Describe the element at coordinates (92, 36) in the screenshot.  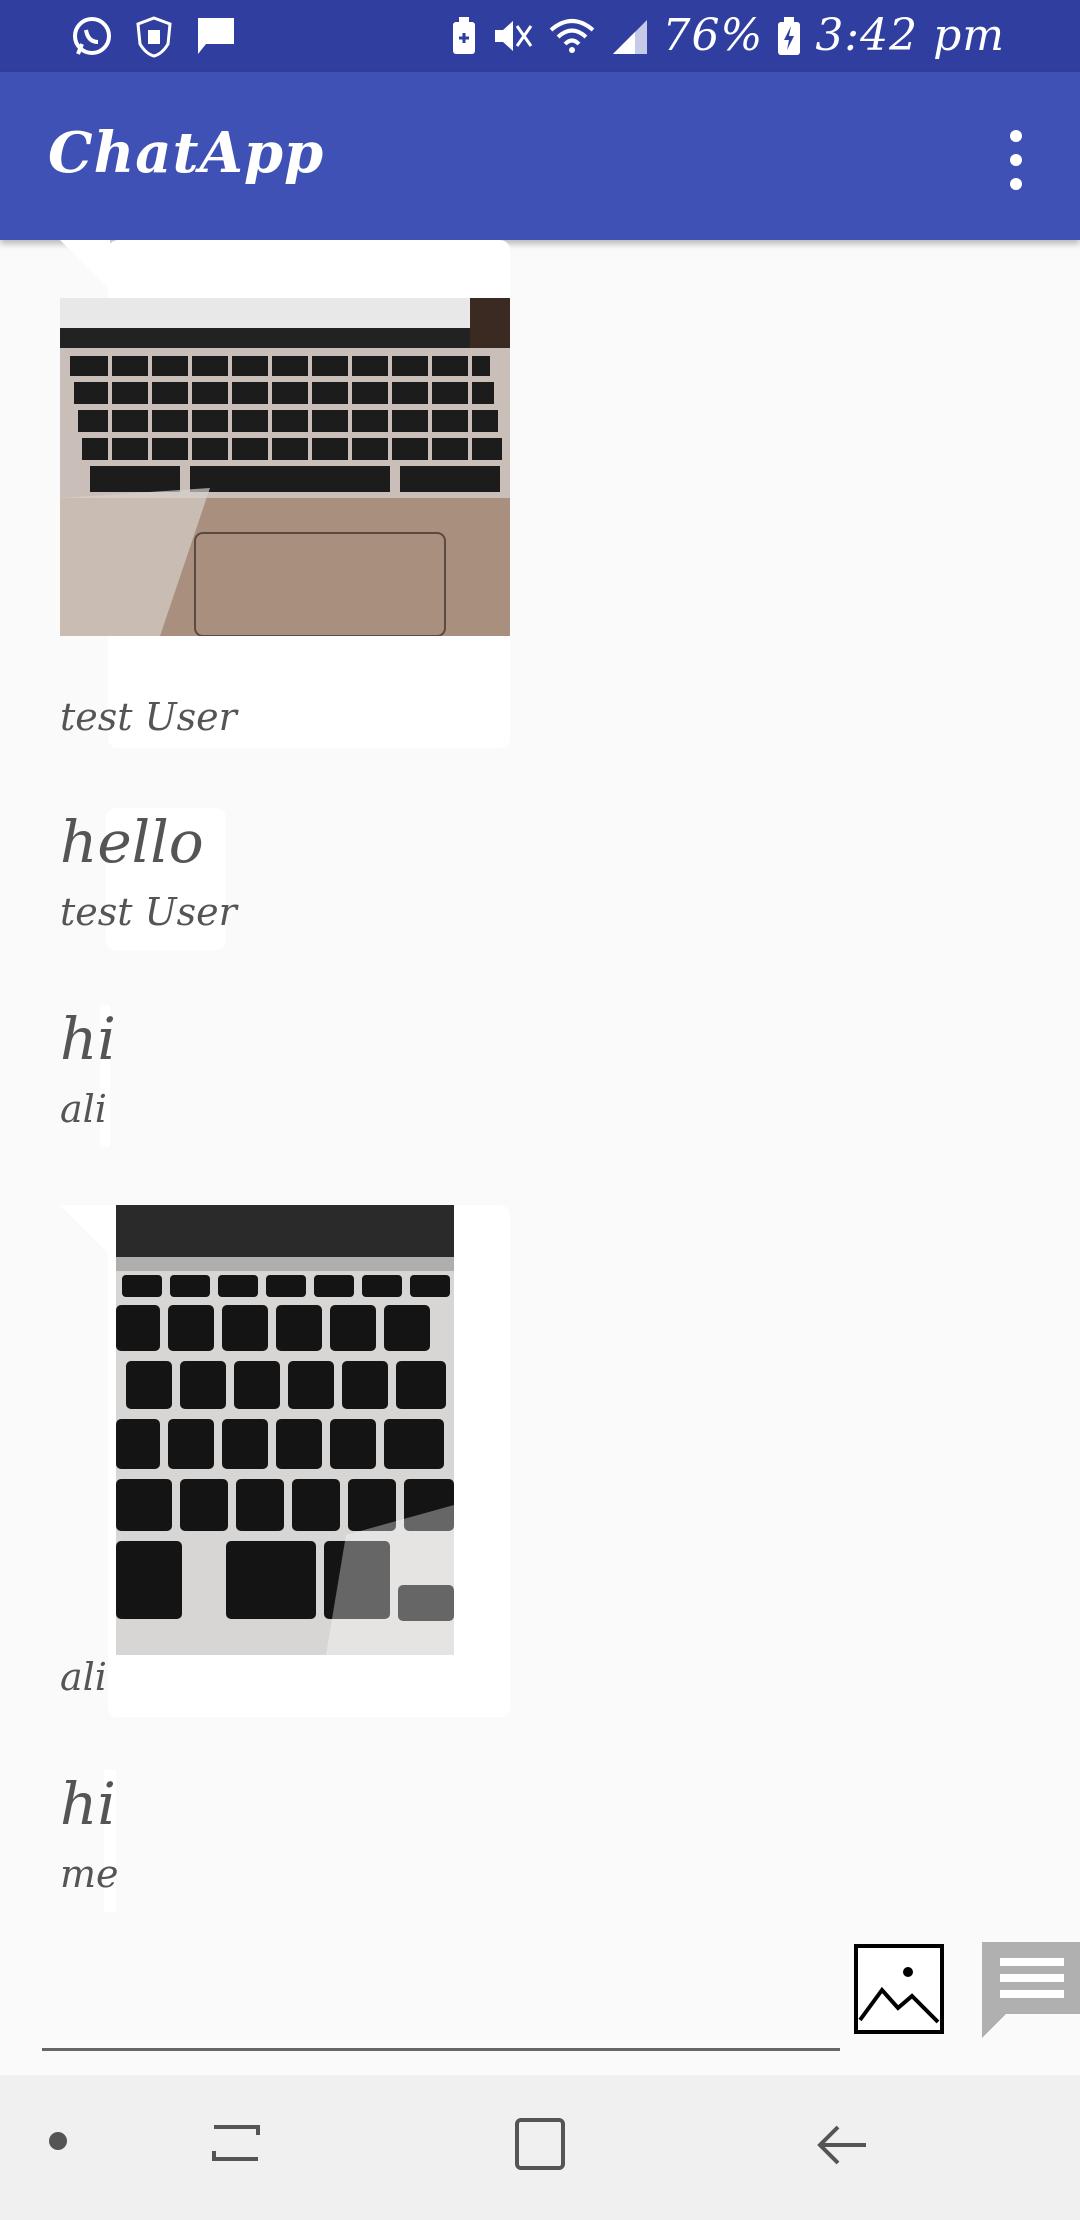
I see `whatsapp-icon` at that location.